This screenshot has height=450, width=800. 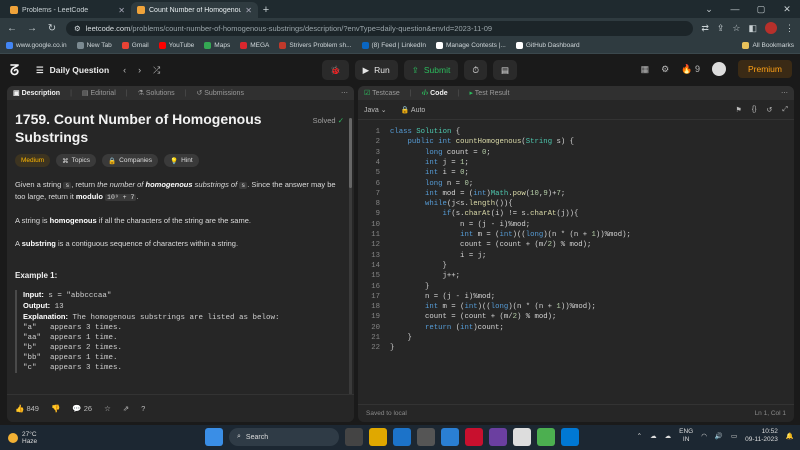 I want to click on share-button: ⇗, so click(x=126, y=408).